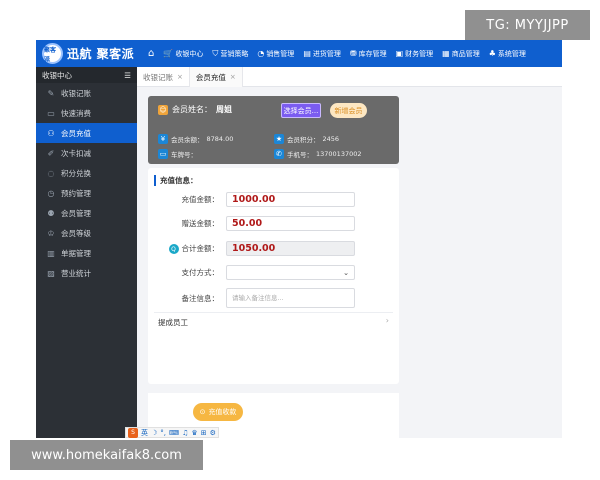  What do you see at coordinates (51, 233) in the screenshot?
I see `level-icon: ♔` at bounding box center [51, 233].